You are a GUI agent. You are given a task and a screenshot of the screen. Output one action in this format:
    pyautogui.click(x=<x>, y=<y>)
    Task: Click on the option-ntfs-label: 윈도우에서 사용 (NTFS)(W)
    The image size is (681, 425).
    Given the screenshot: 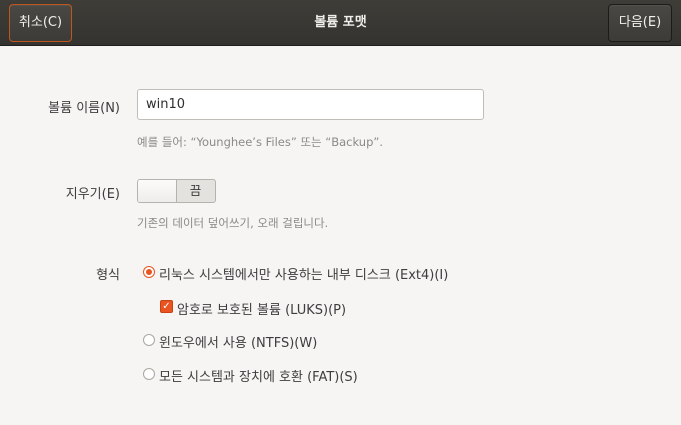 What is the action you would take?
    pyautogui.click(x=238, y=341)
    